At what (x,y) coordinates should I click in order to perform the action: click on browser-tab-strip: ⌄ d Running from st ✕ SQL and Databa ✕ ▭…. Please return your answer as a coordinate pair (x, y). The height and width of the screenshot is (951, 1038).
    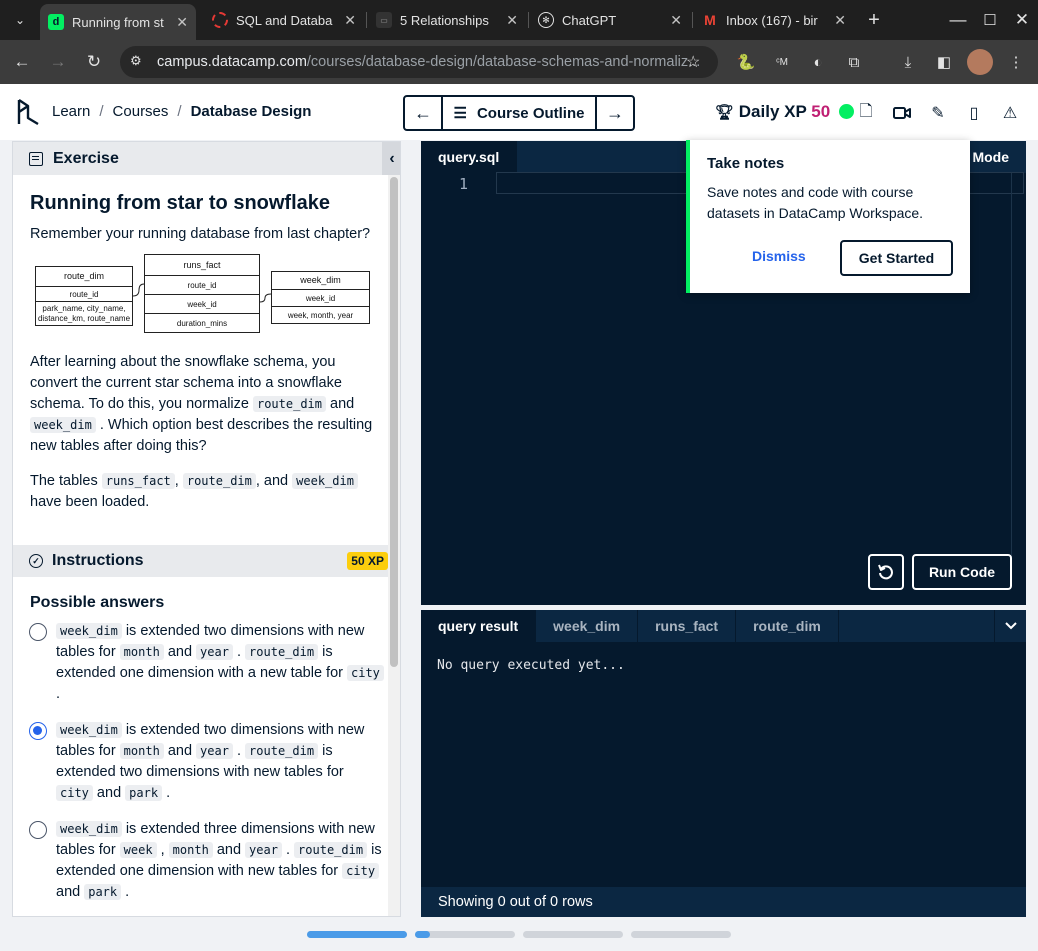
    Looking at the image, I should click on (519, 20).